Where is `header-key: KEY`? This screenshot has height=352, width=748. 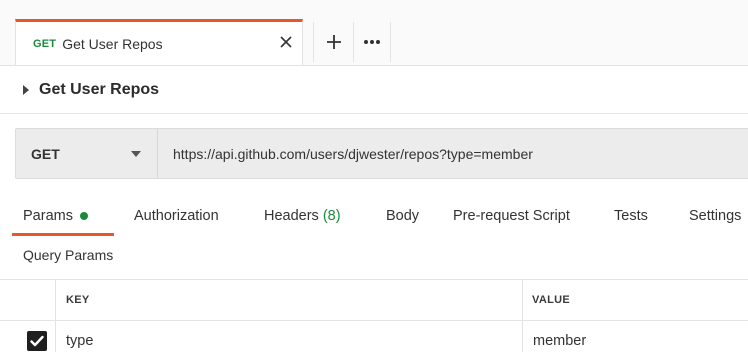 header-key: KEY is located at coordinates (78, 300).